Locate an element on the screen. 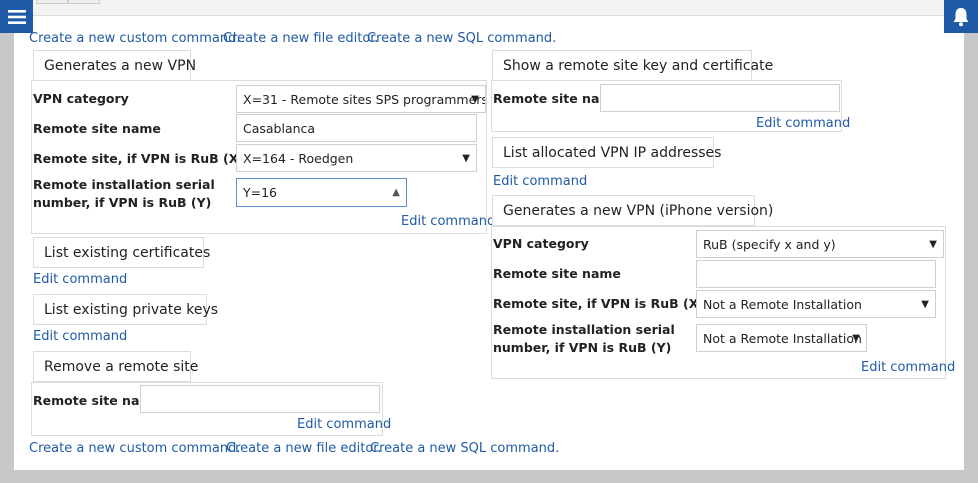 This screenshot has height=483, width=978. top-strip is located at coordinates (489, 8).